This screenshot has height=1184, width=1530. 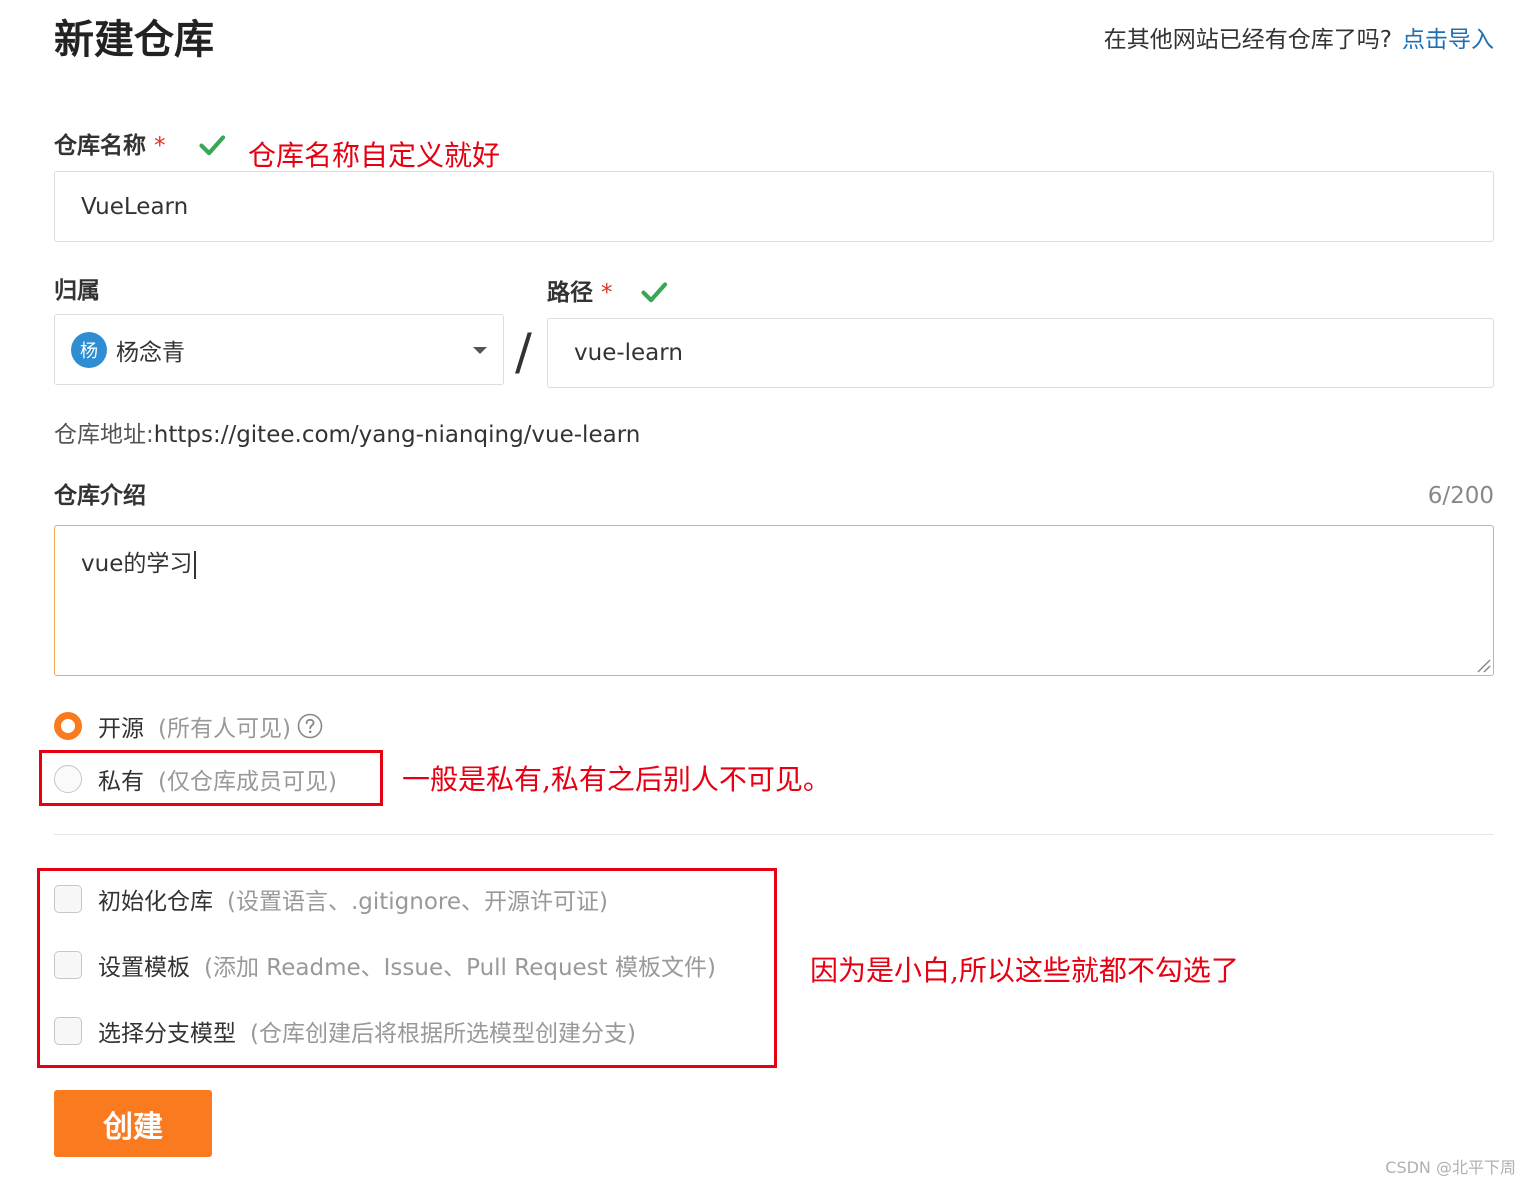 What do you see at coordinates (121, 729) in the screenshot?
I see `radio-public-label: 开源` at bounding box center [121, 729].